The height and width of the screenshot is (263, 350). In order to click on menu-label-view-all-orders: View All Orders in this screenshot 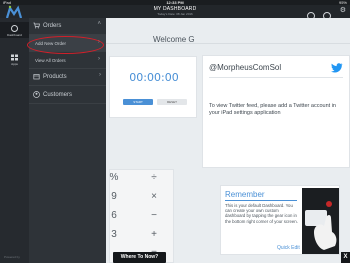, I will do `click(50, 60)`.